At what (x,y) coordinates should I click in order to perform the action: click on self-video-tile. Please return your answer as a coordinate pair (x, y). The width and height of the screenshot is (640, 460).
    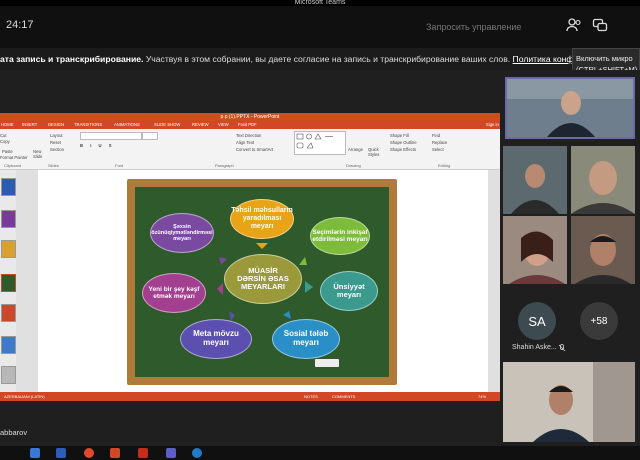
    Looking at the image, I should click on (569, 402).